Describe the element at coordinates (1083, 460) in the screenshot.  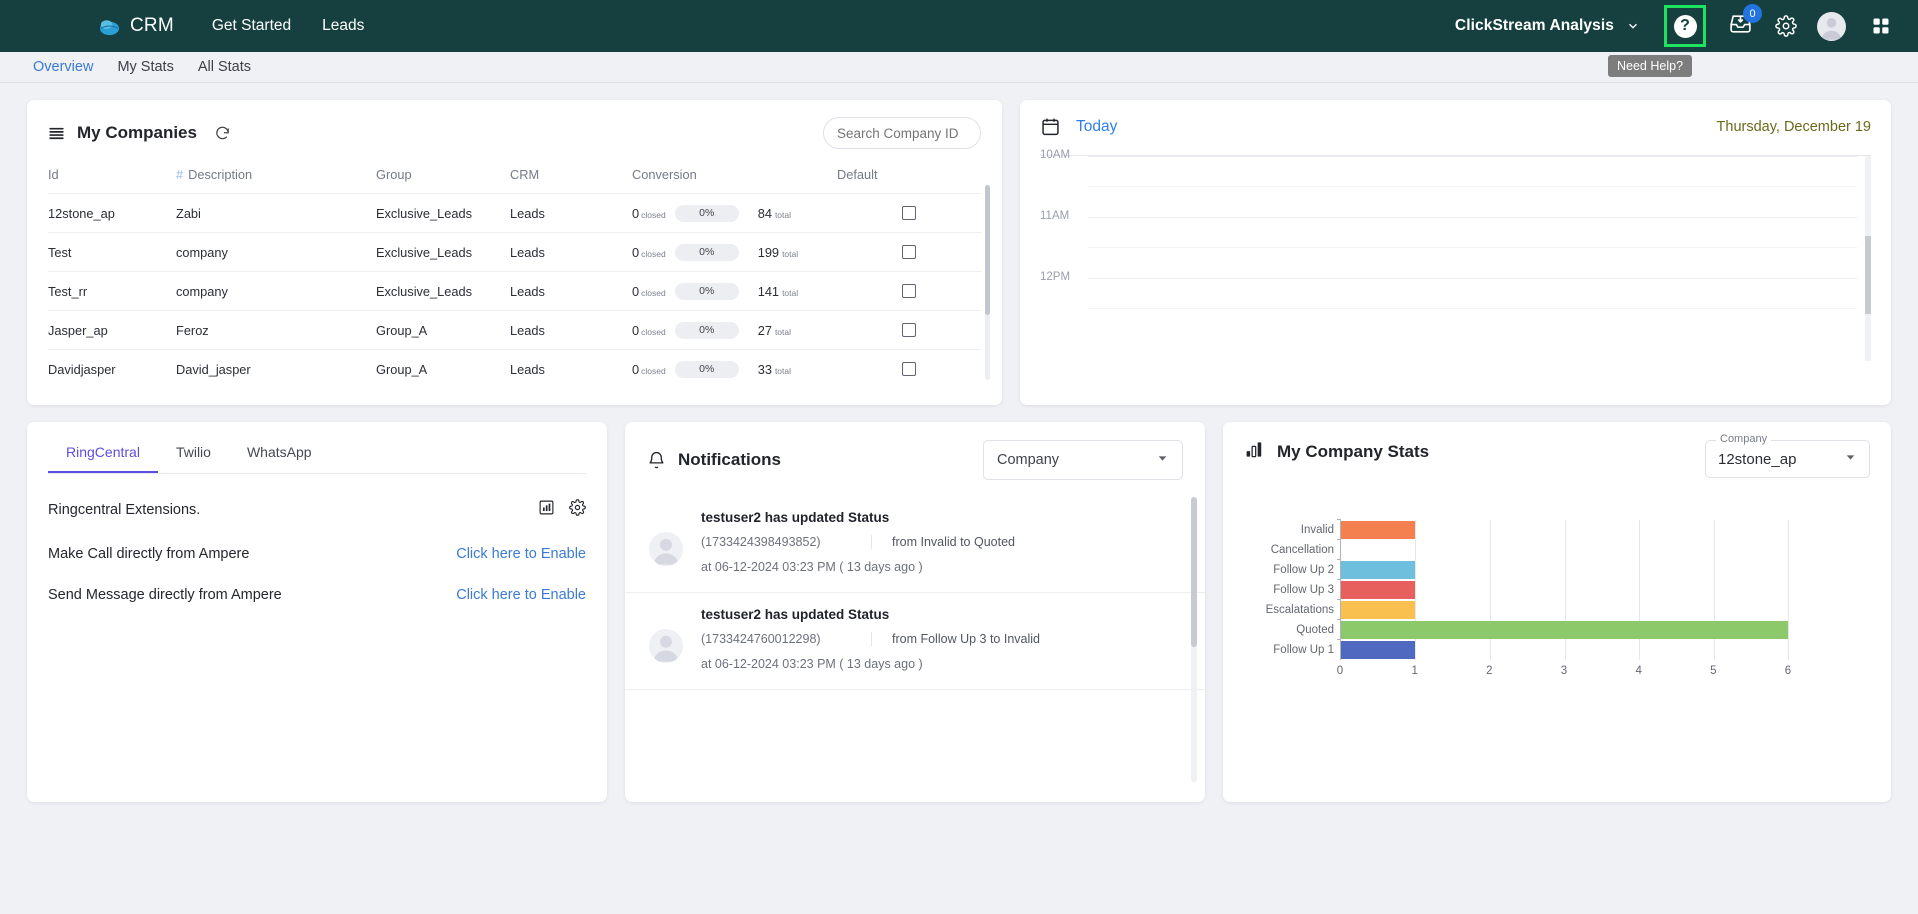
I see `notifications-filter-select: Company` at that location.